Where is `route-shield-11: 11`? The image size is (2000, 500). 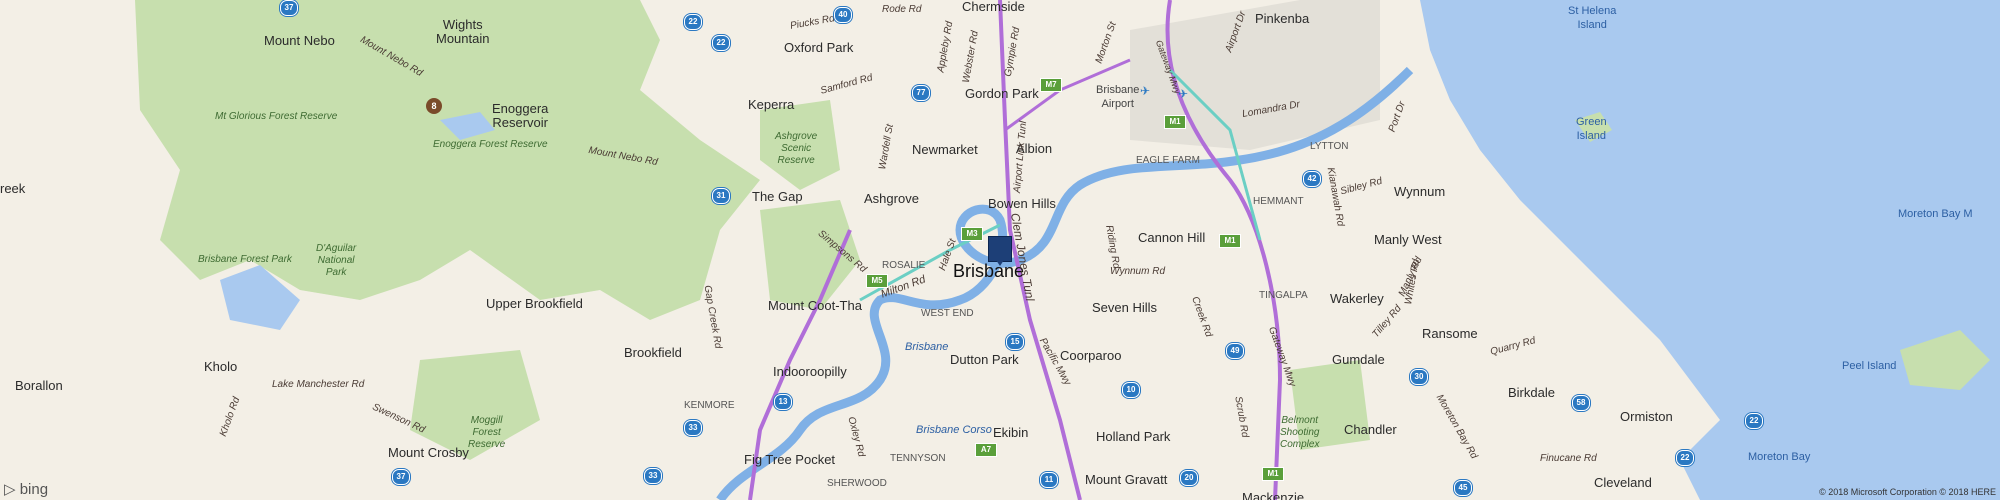
route-shield-11: 11 is located at coordinates (1049, 480).